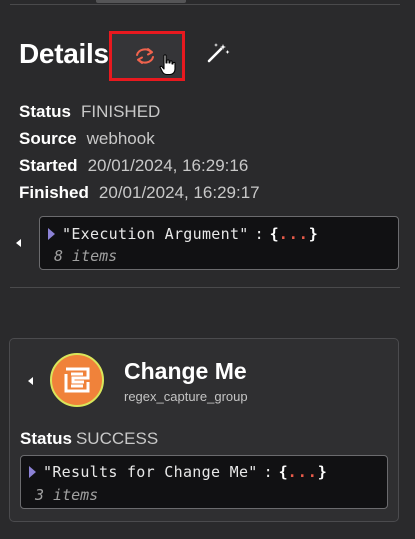  I want to click on section-divider, so click(205, 287).